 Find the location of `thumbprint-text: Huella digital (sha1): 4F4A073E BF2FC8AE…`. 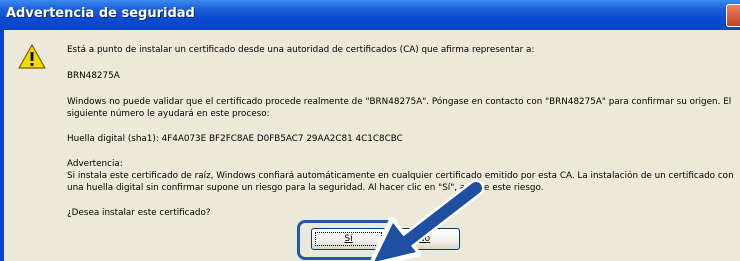

thumbprint-text: Huella digital (sha1): 4F4A073E BF2FC8AE… is located at coordinates (235, 139).